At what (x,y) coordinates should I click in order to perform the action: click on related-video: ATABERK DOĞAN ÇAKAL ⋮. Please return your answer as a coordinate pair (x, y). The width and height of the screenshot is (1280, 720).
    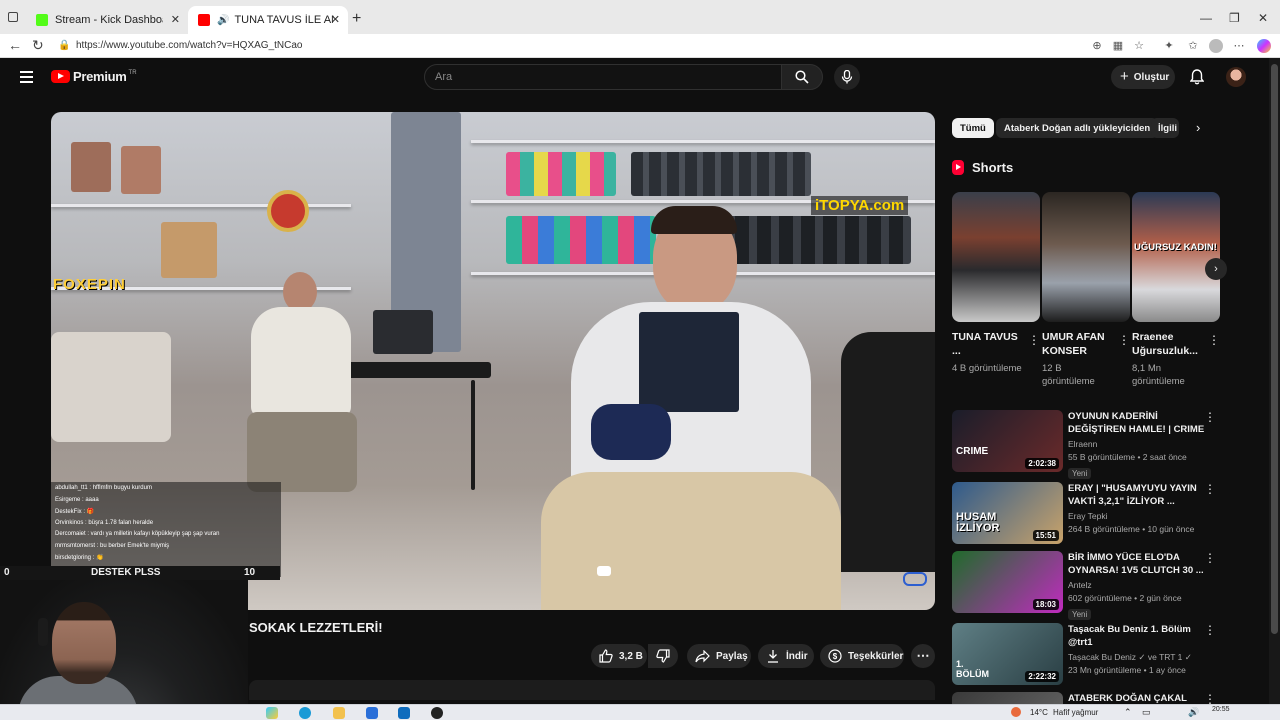
    Looking at the image, I should click on (1087, 698).